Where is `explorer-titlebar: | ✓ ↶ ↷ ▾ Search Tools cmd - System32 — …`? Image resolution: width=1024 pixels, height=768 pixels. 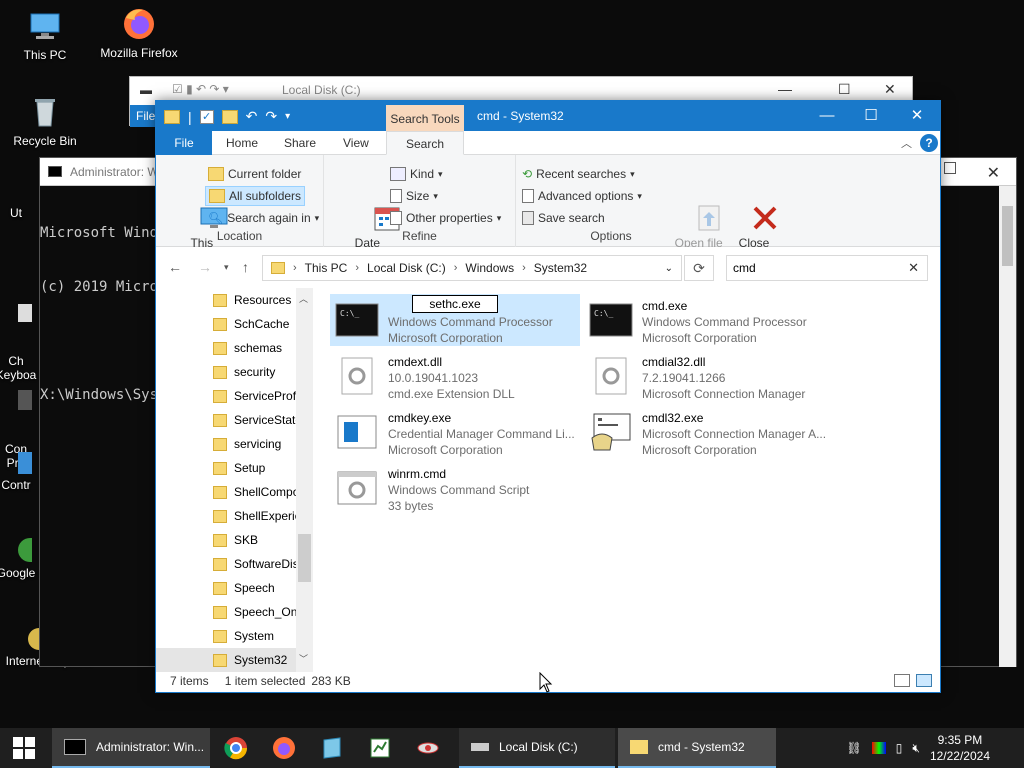
explorer-titlebar: | ✓ ↶ ↷ ▾ Search Tools cmd - System32 — … is located at coordinates (548, 116).